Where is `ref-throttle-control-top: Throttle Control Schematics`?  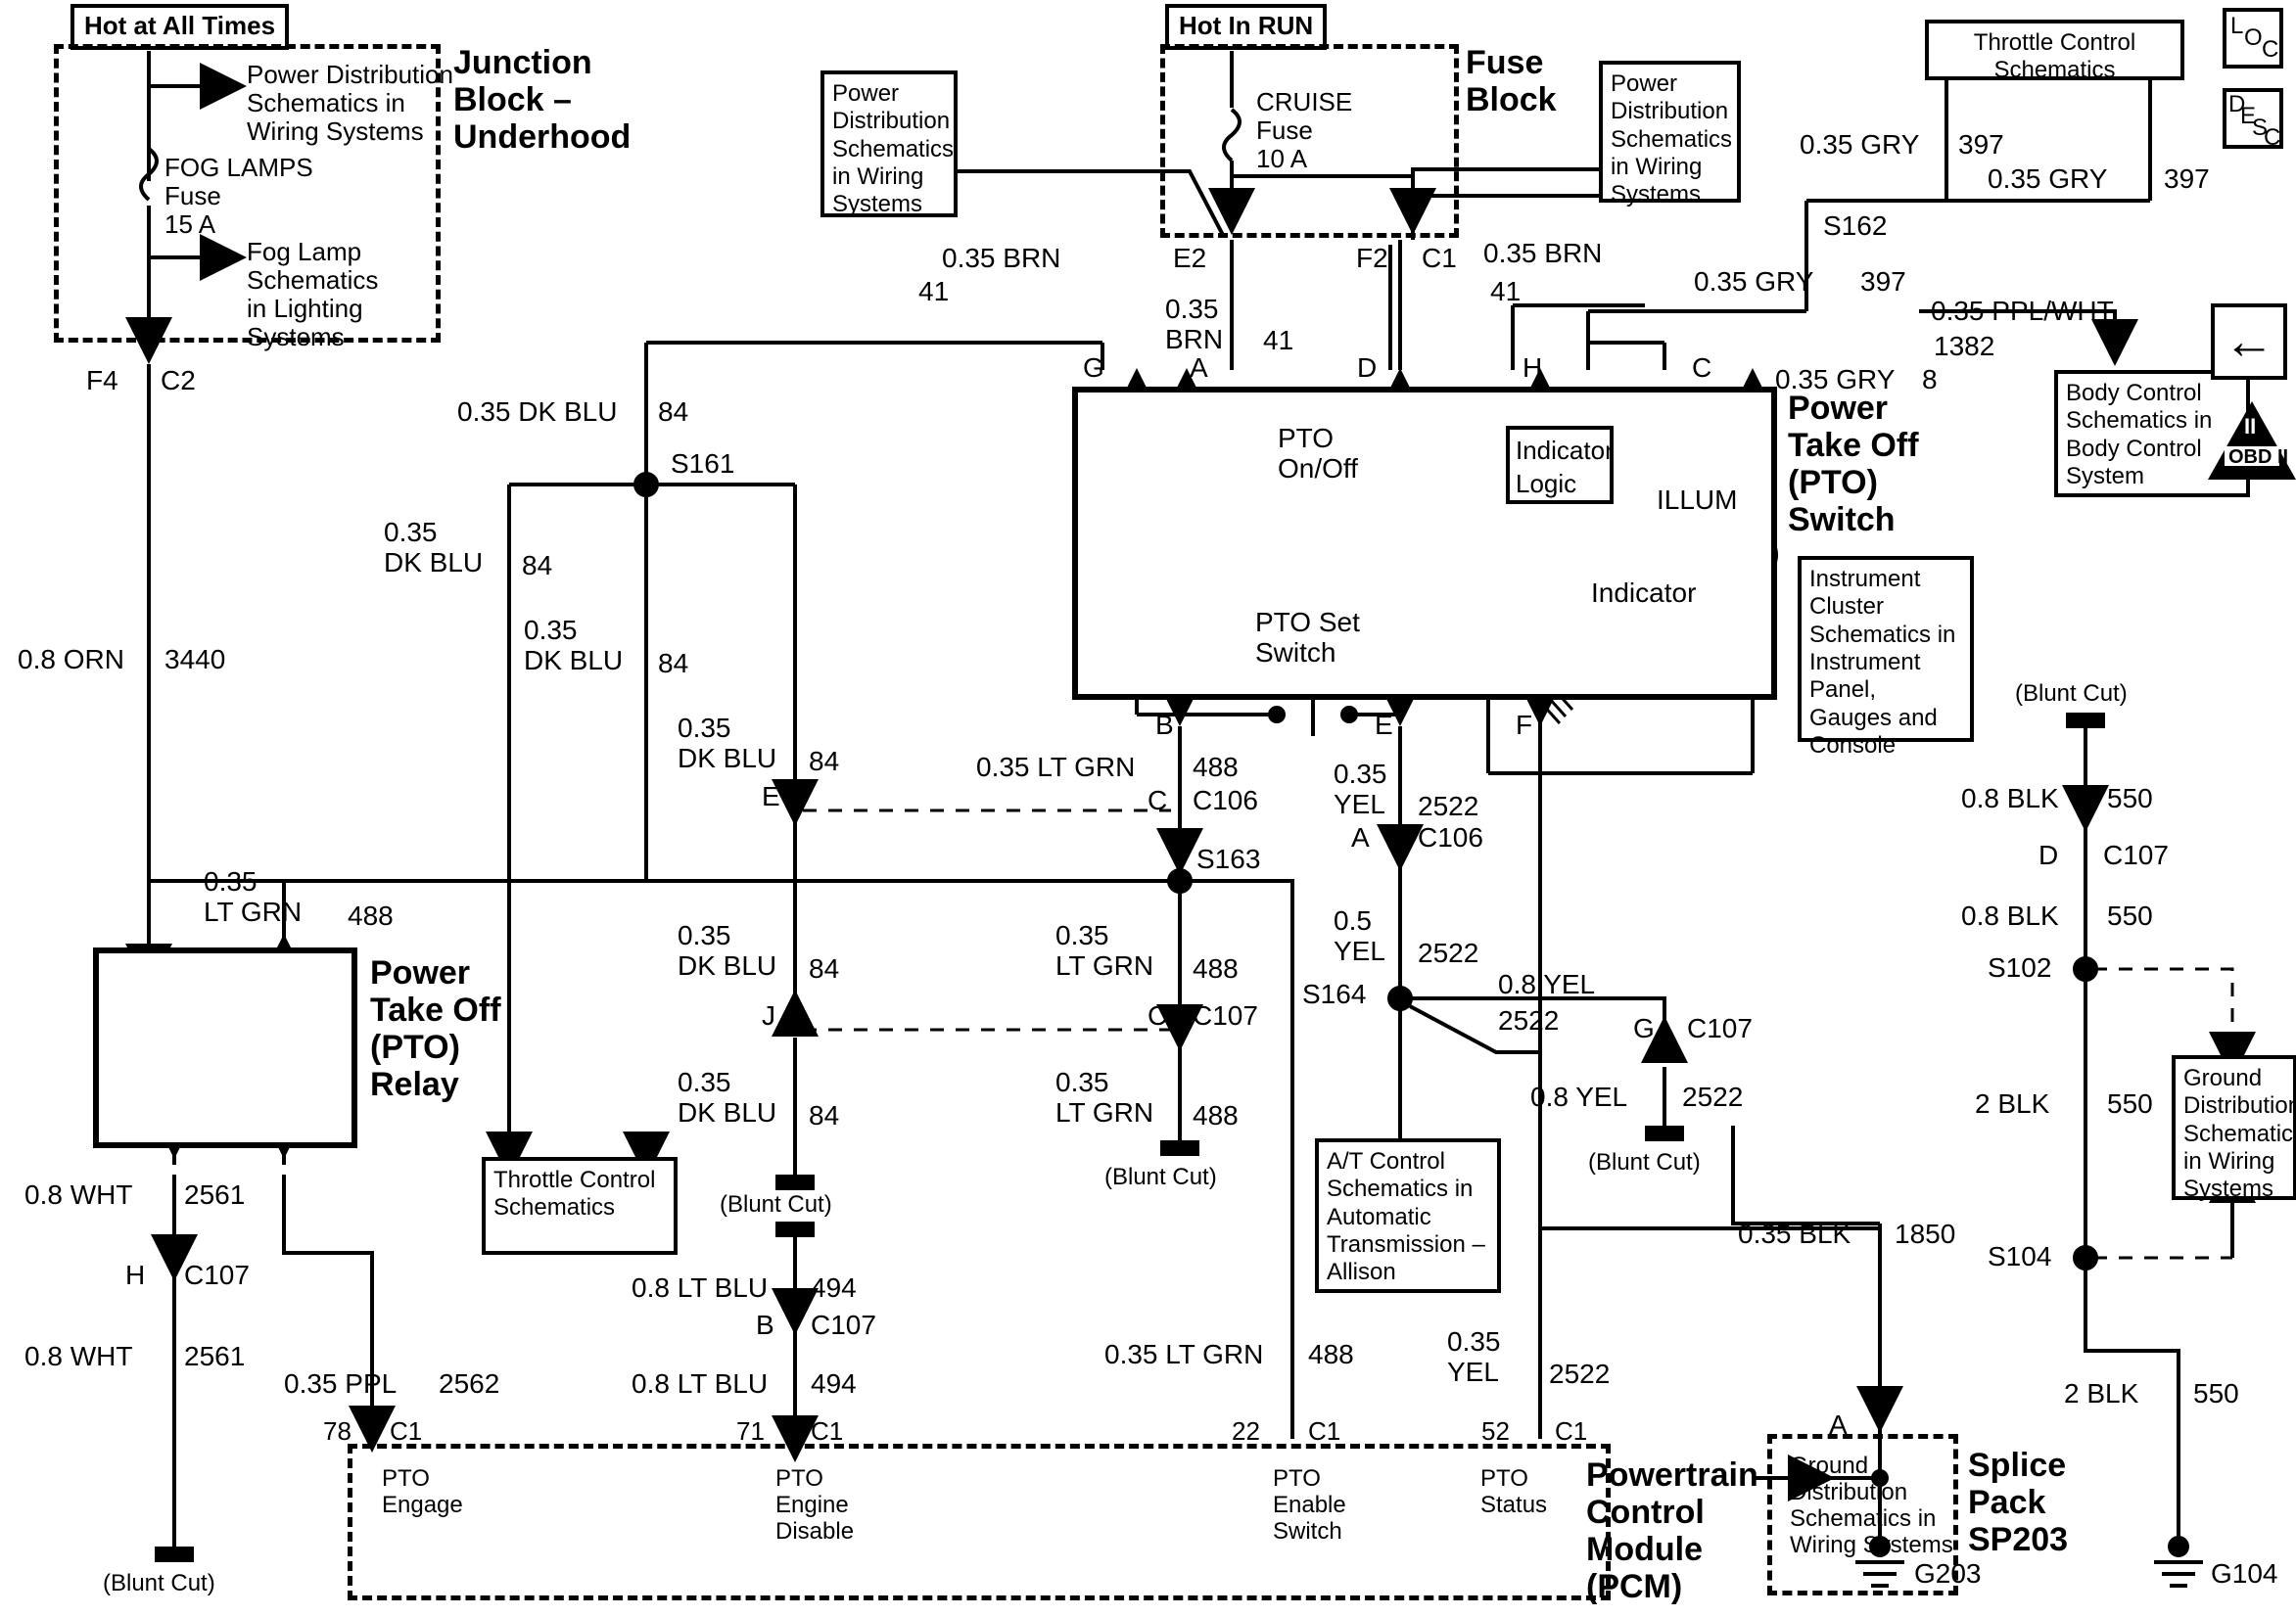 ref-throttle-control-top: Throttle Control Schematics is located at coordinates (2054, 51).